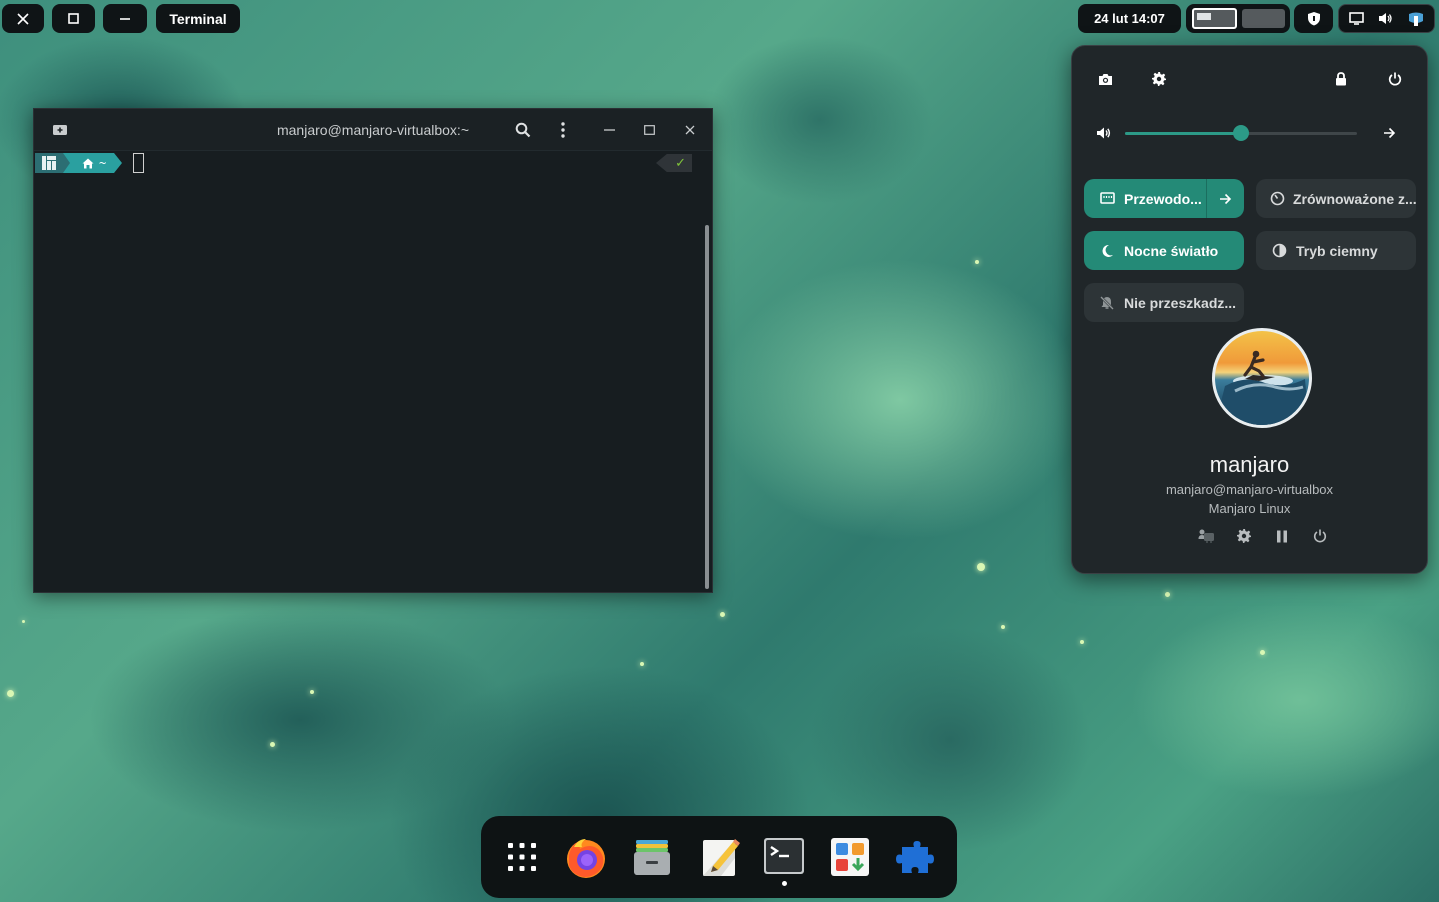  What do you see at coordinates (784, 857) in the screenshot?
I see `dock-item-terminal` at bounding box center [784, 857].